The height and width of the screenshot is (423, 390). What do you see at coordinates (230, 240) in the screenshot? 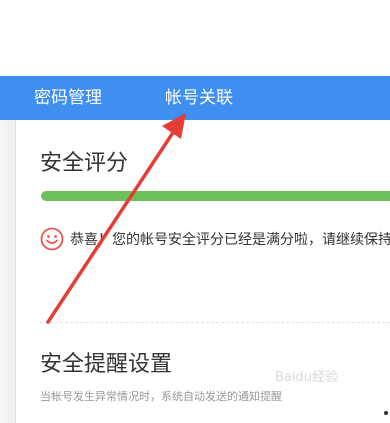
I see `security-score-message: 恭喜！您的帐号安全评分已经是满分啦，请继续保持！` at bounding box center [230, 240].